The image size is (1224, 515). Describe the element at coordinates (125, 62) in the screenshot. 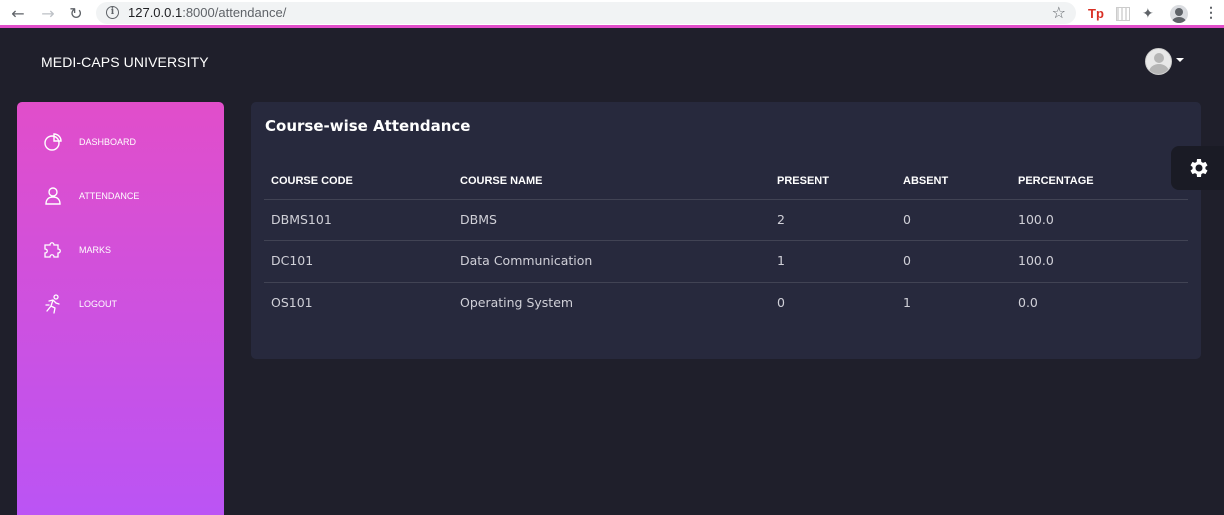

I see `brand-title: MEDI-CAPS UNIVERSITY` at that location.